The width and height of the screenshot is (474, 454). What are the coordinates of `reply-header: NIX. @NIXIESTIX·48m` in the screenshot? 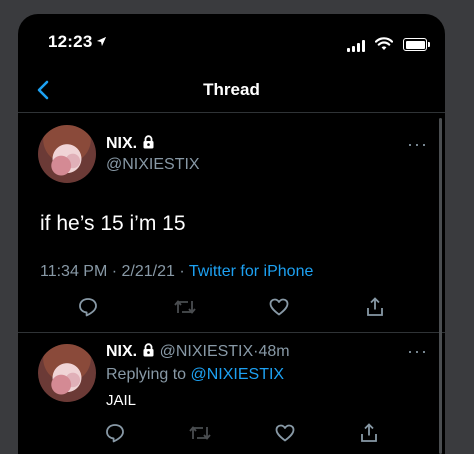 It's located at (198, 352).